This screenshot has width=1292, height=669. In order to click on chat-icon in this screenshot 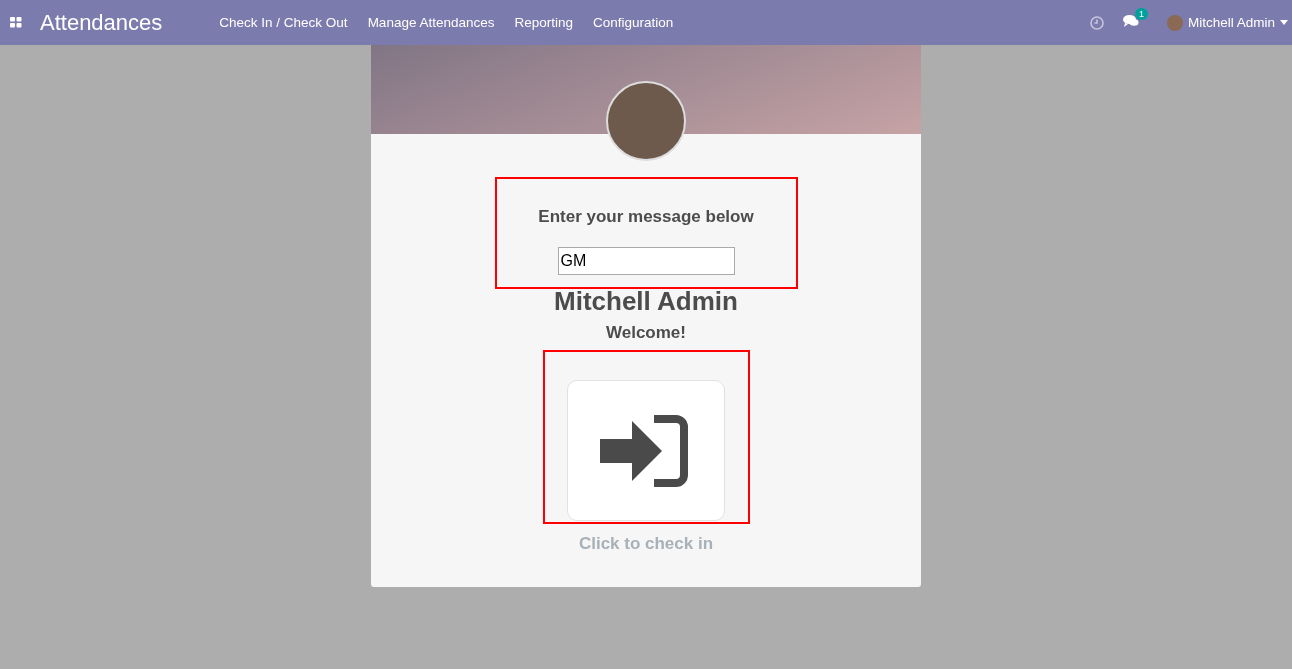, I will do `click(1130, 20)`.